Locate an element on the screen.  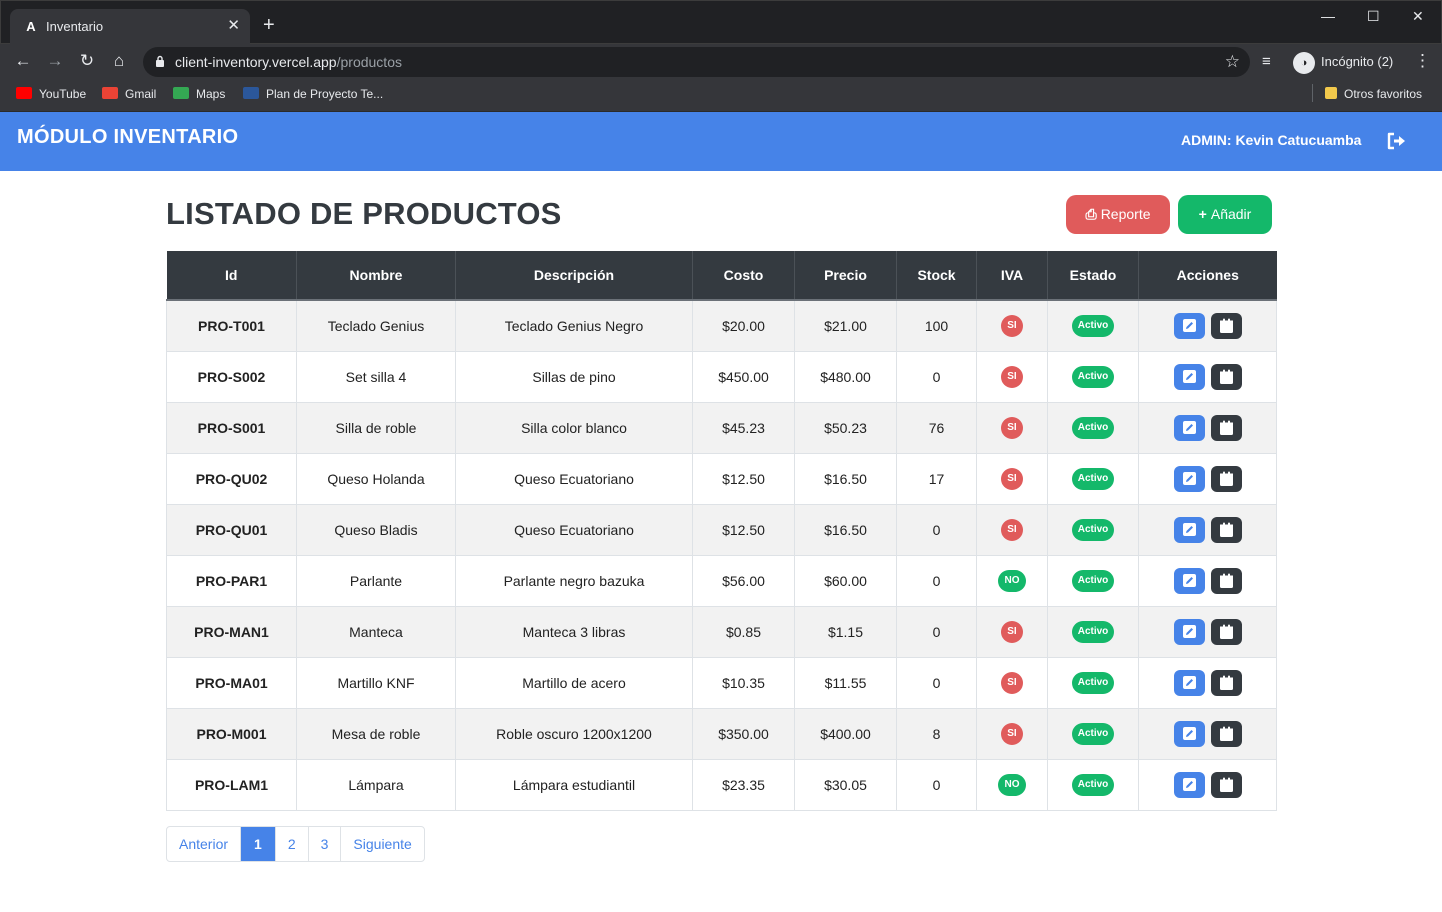
address-bar: client-inventory.vercel.app/productos ☆ is located at coordinates (696, 62).